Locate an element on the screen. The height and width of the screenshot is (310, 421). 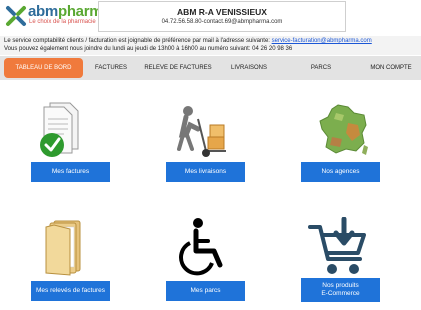
mes-factures-button: Mes factures is located at coordinates (70, 172).